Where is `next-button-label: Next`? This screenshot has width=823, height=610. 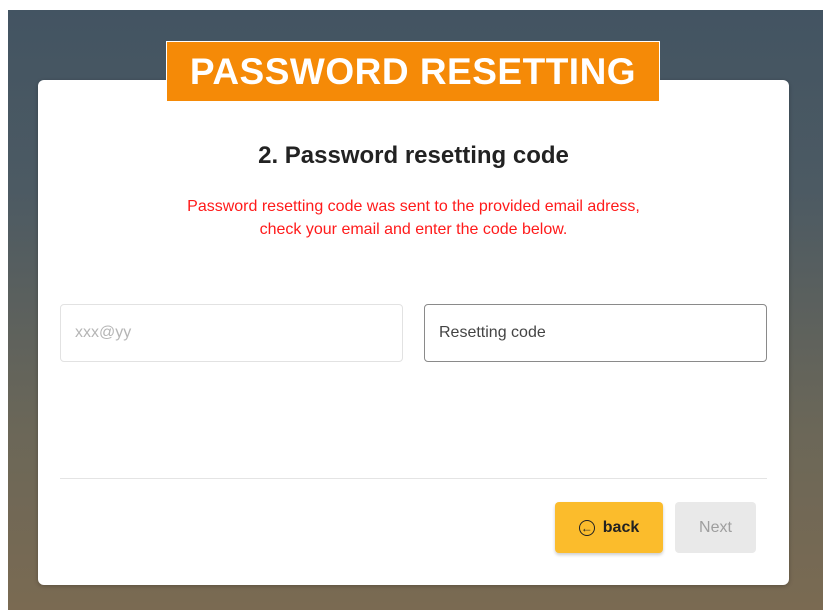
next-button-label: Next is located at coordinates (715, 527).